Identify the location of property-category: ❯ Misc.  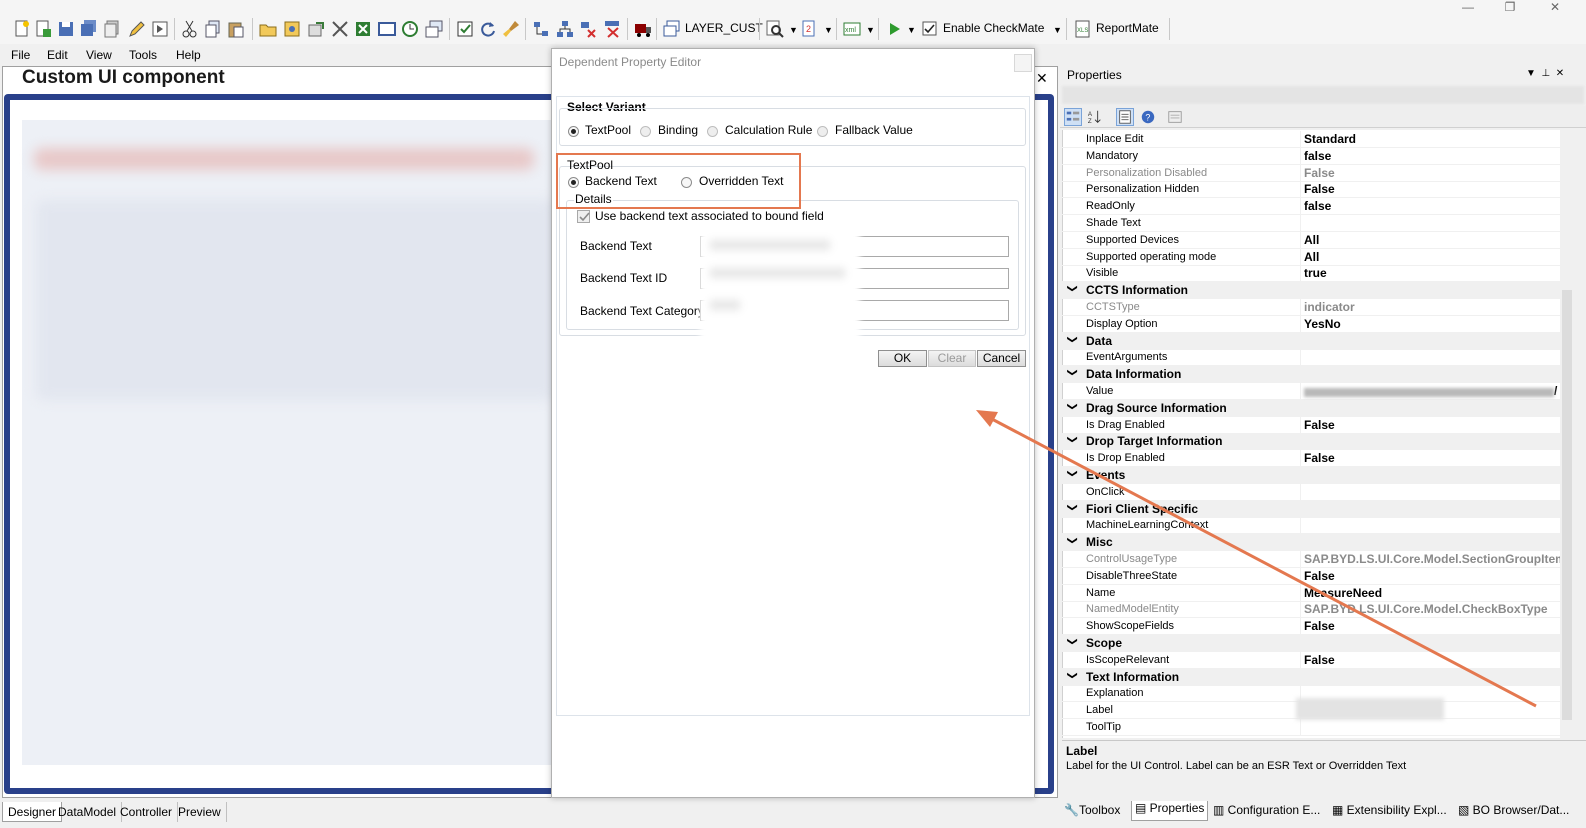
(1311, 543).